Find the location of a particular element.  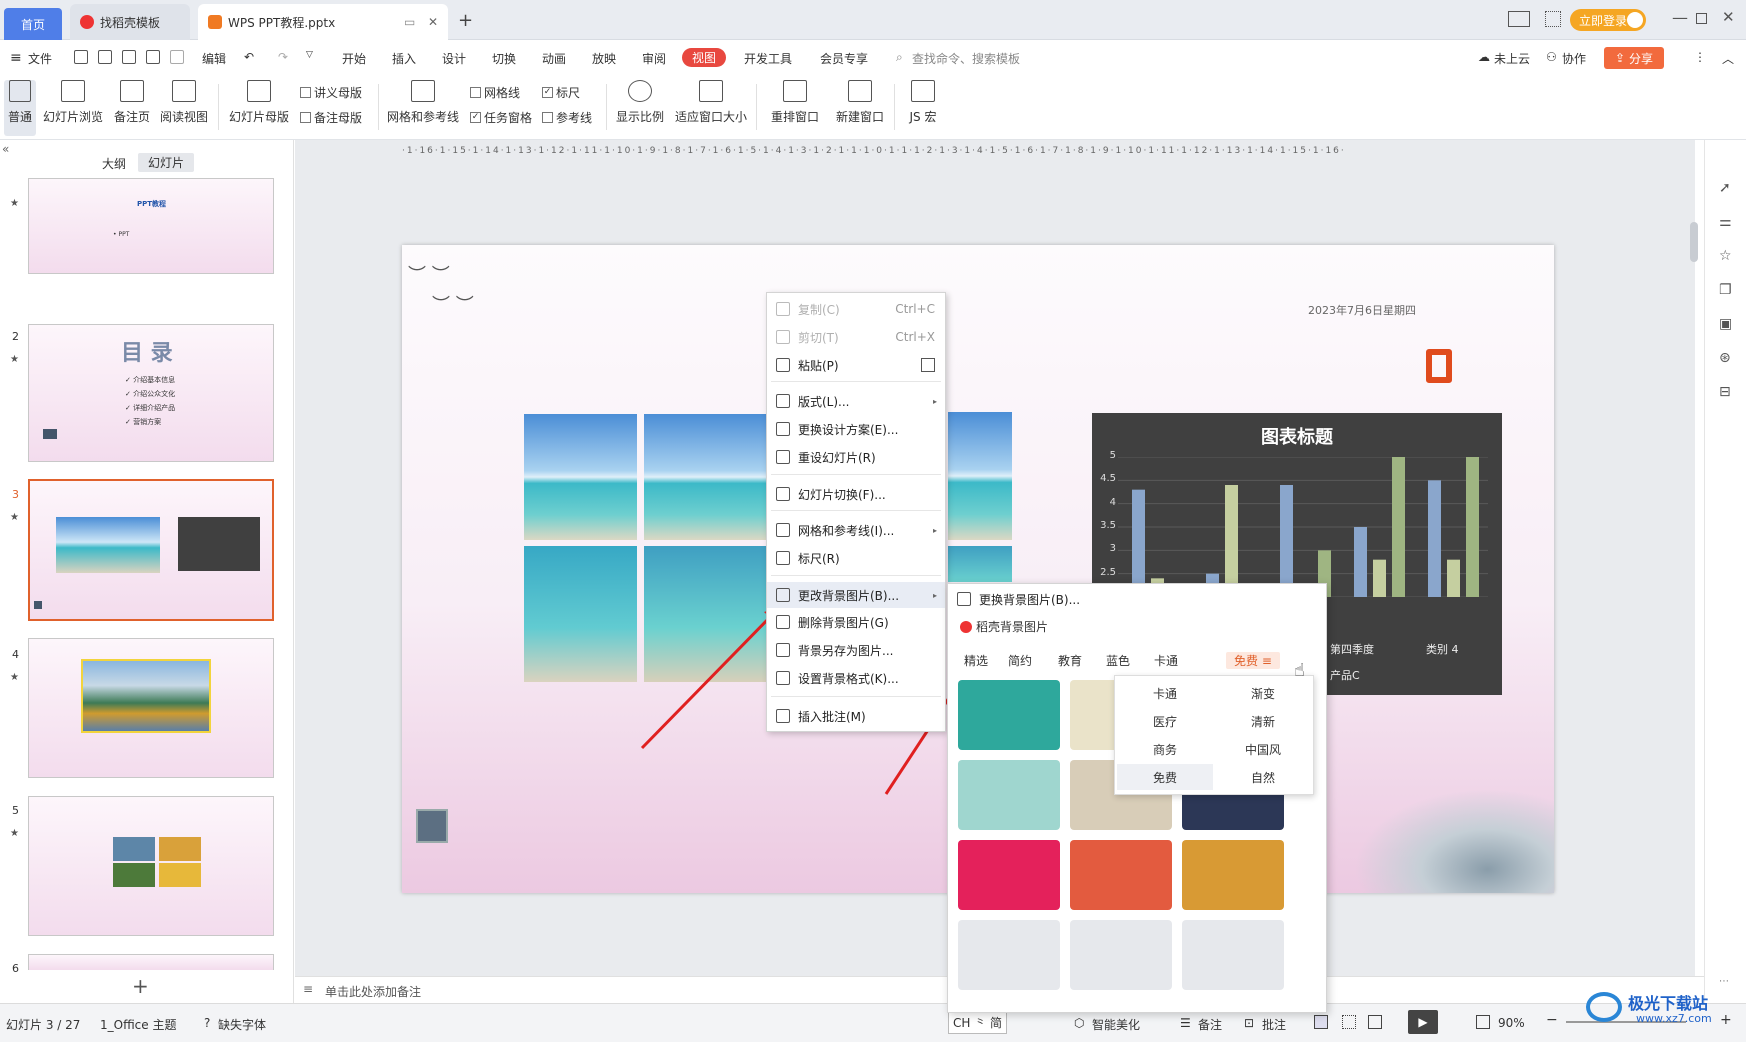

category-tab: 教育 is located at coordinates (1070, 660).